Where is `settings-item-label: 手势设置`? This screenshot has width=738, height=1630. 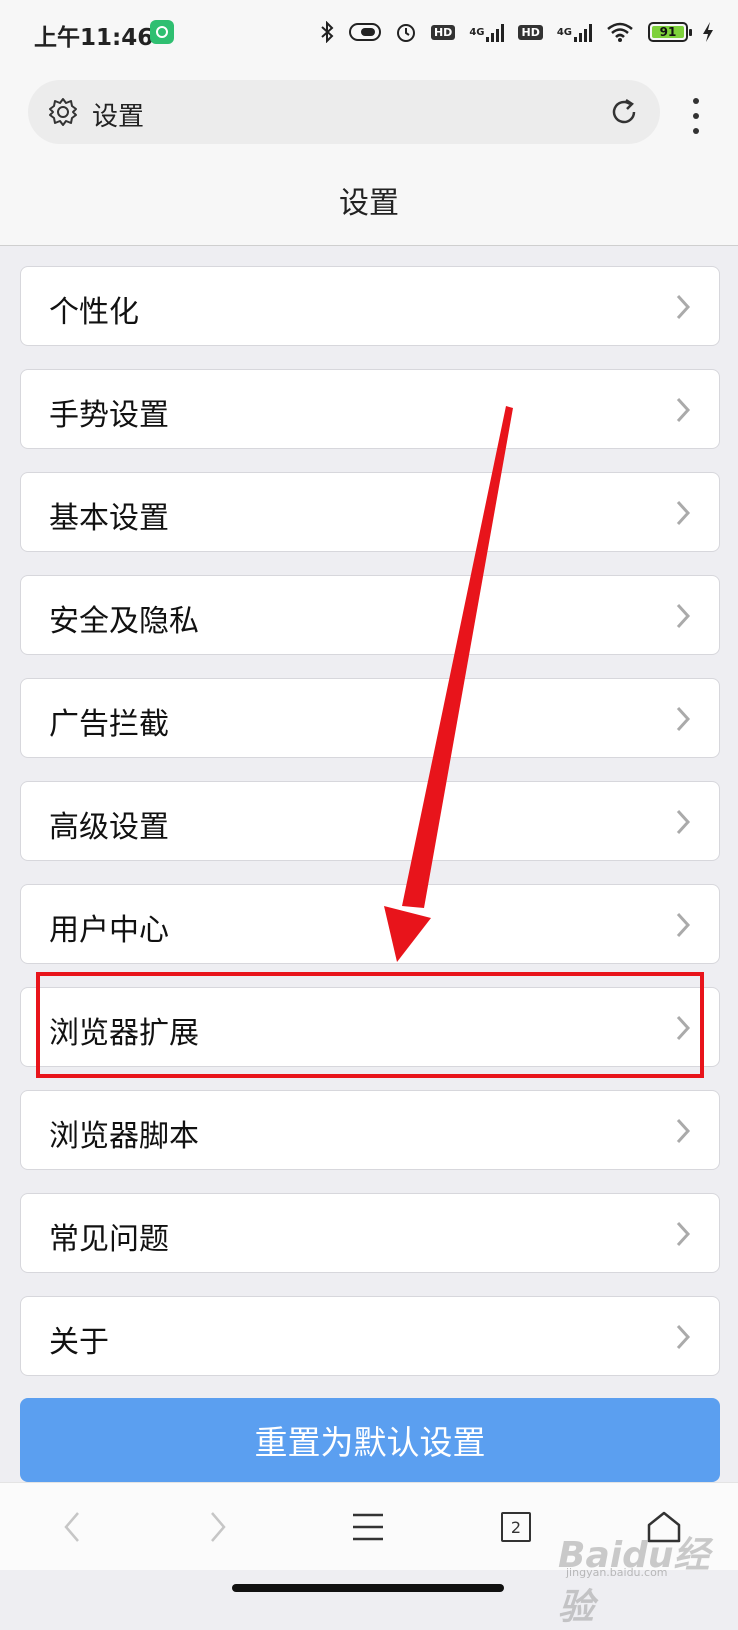 settings-item-label: 手势设置 is located at coordinates (109, 415).